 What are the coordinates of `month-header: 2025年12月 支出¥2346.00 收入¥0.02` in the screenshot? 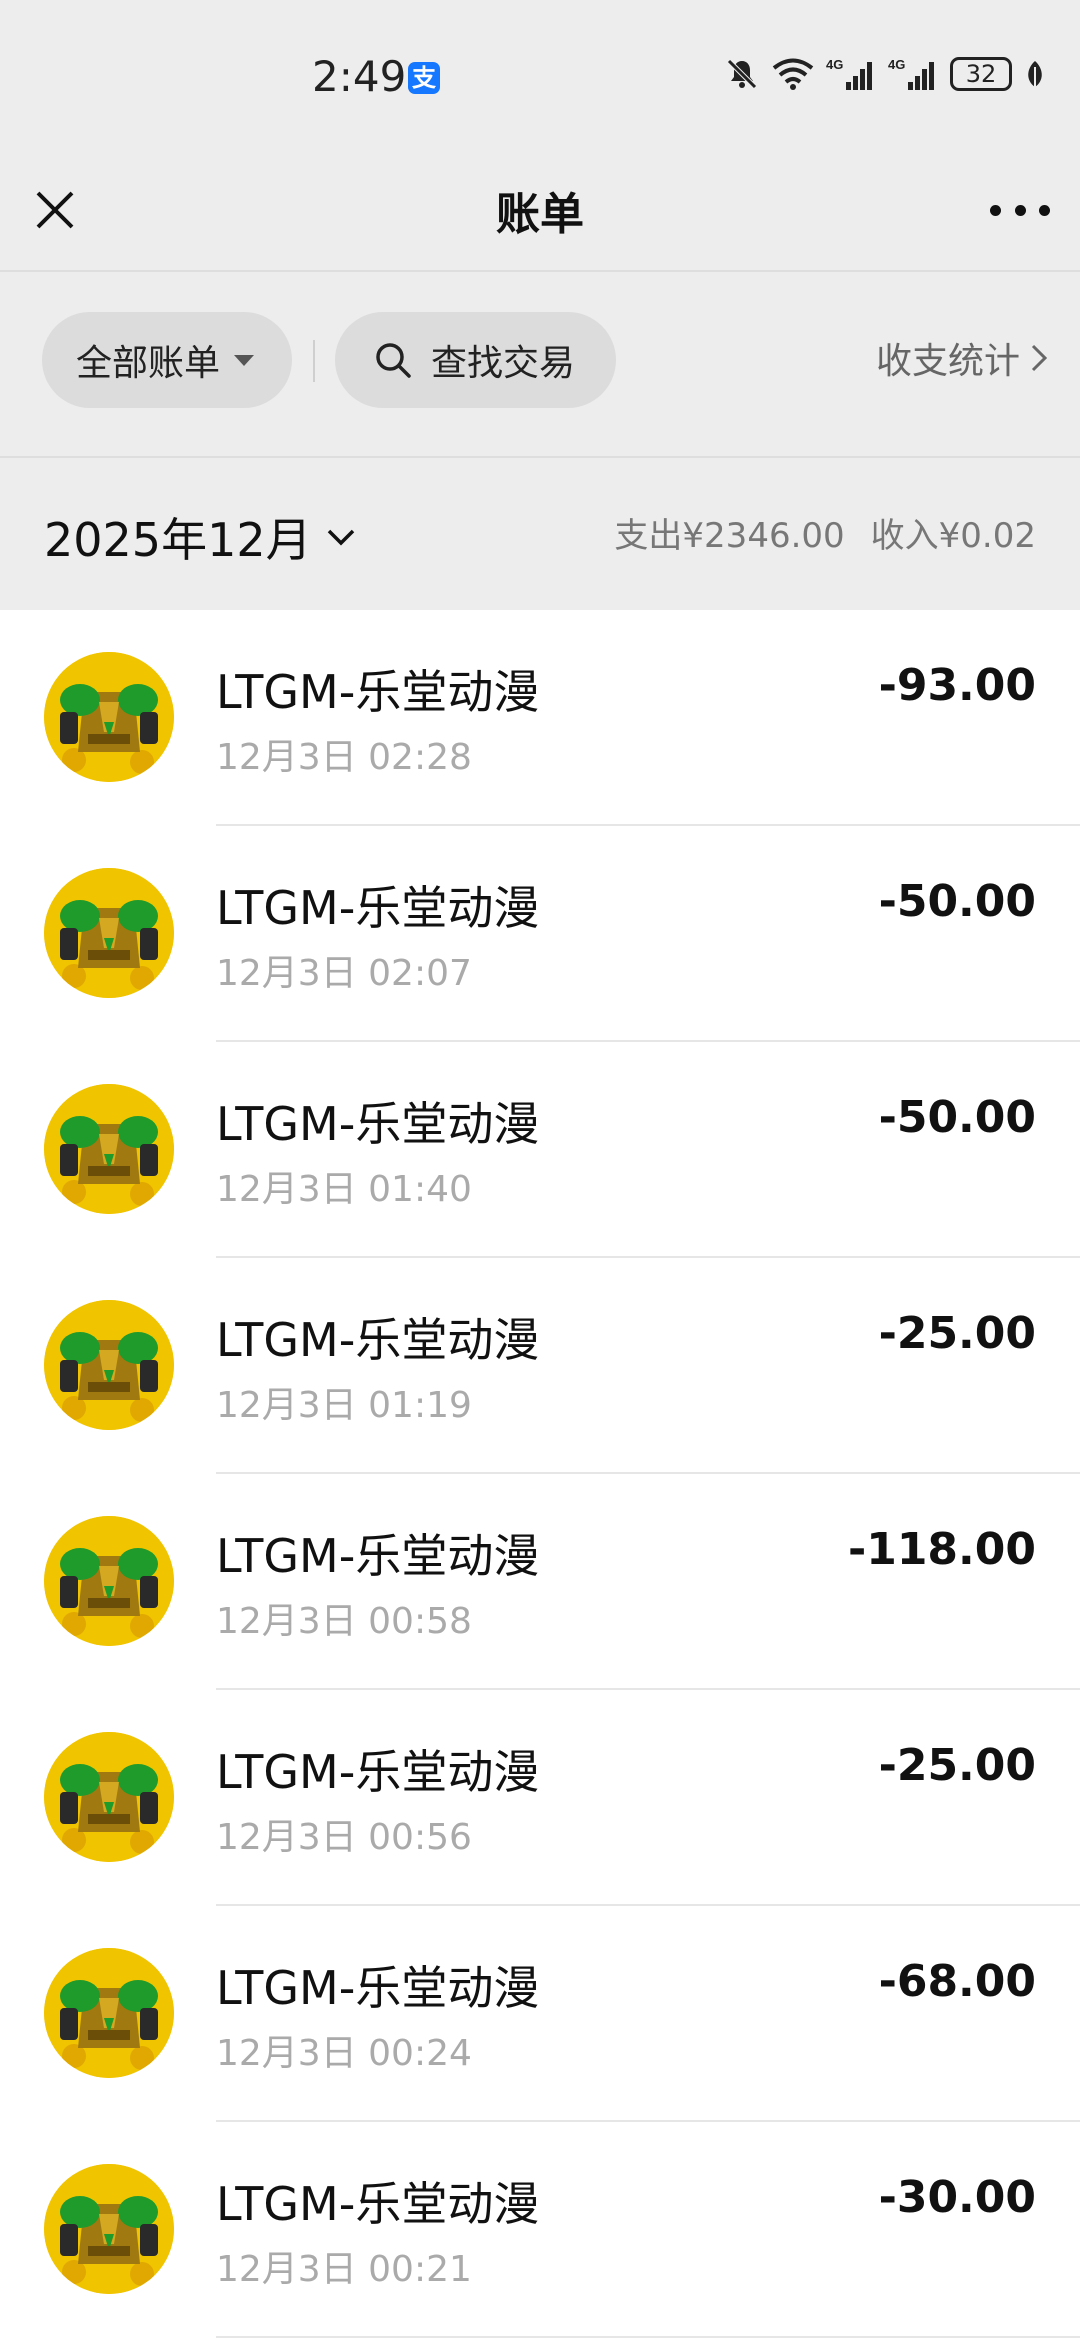 It's located at (540, 534).